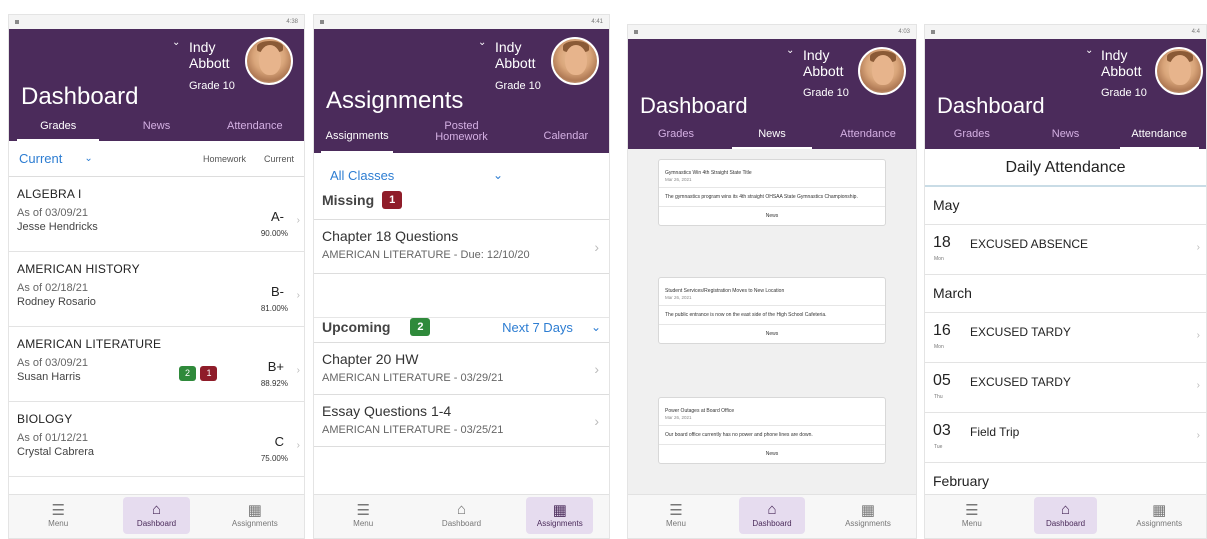  I want to click on hamburger-icon: ☰, so click(58, 510).